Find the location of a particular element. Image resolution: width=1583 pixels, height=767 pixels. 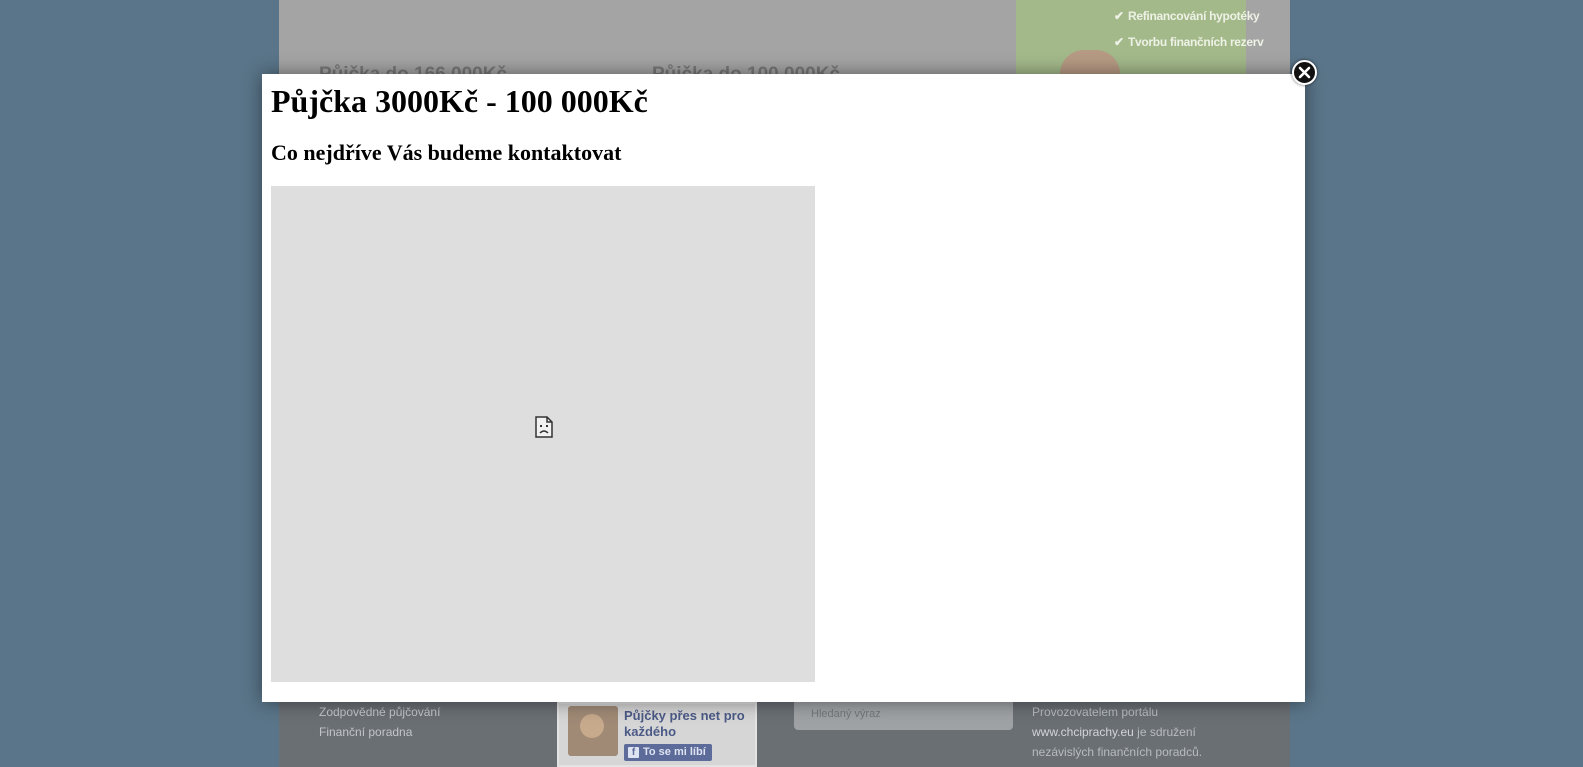

footer-link: Zodpovědné půjčování is located at coordinates (379, 712).